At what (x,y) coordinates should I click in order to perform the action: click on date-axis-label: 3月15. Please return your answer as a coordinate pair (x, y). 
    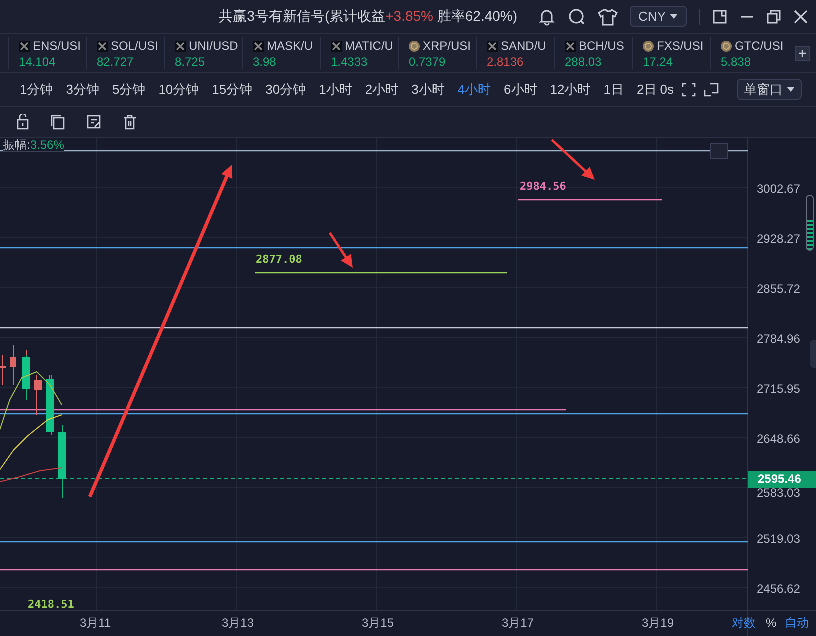
    Looking at the image, I should click on (378, 623).